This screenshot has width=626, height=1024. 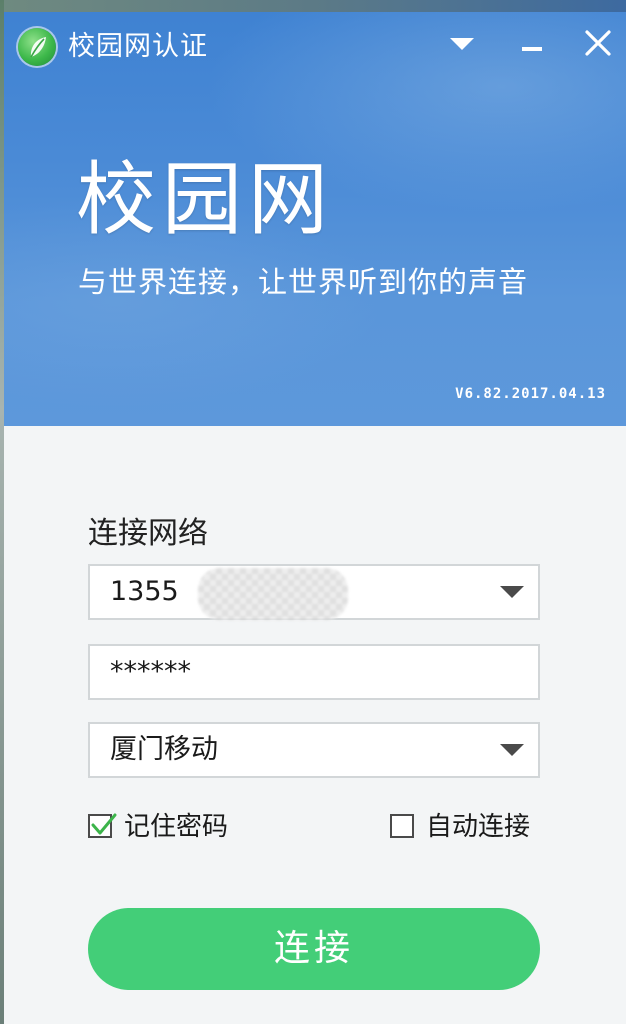 What do you see at coordinates (314, 672) in the screenshot?
I see `password-field: ******` at bounding box center [314, 672].